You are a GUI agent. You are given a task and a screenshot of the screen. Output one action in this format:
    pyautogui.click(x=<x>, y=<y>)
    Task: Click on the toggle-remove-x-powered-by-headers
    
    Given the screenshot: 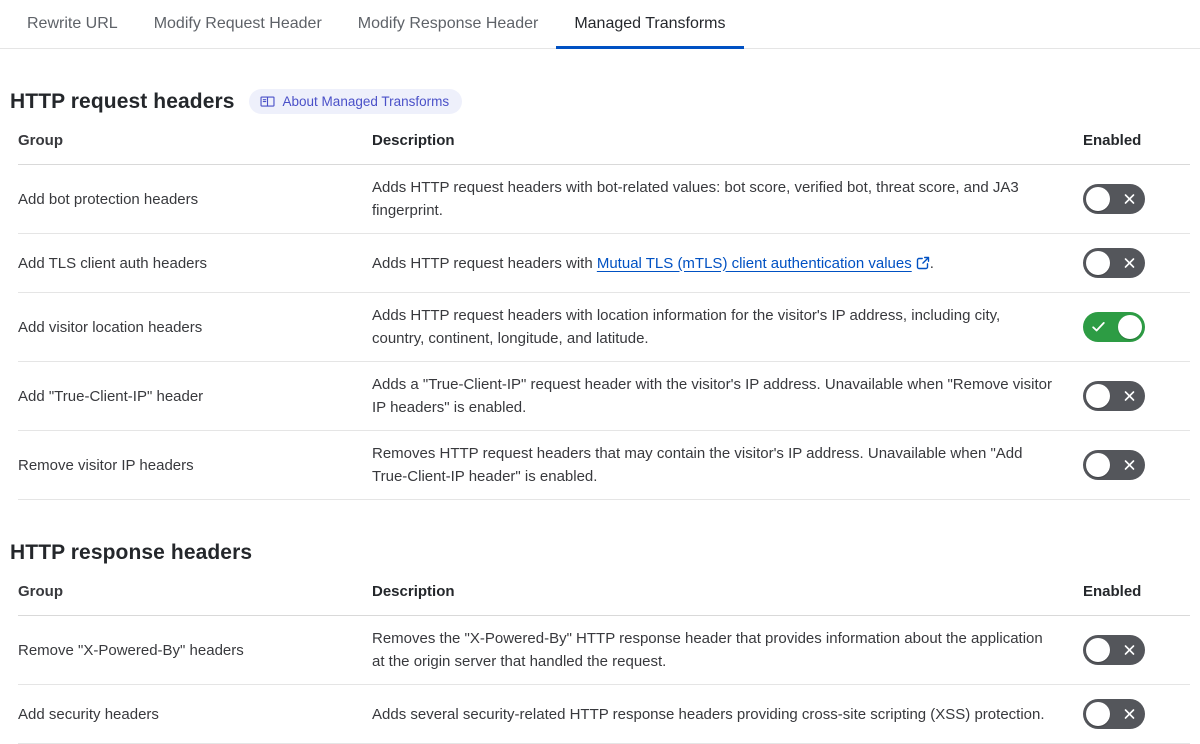 What is the action you would take?
    pyautogui.click(x=1114, y=650)
    